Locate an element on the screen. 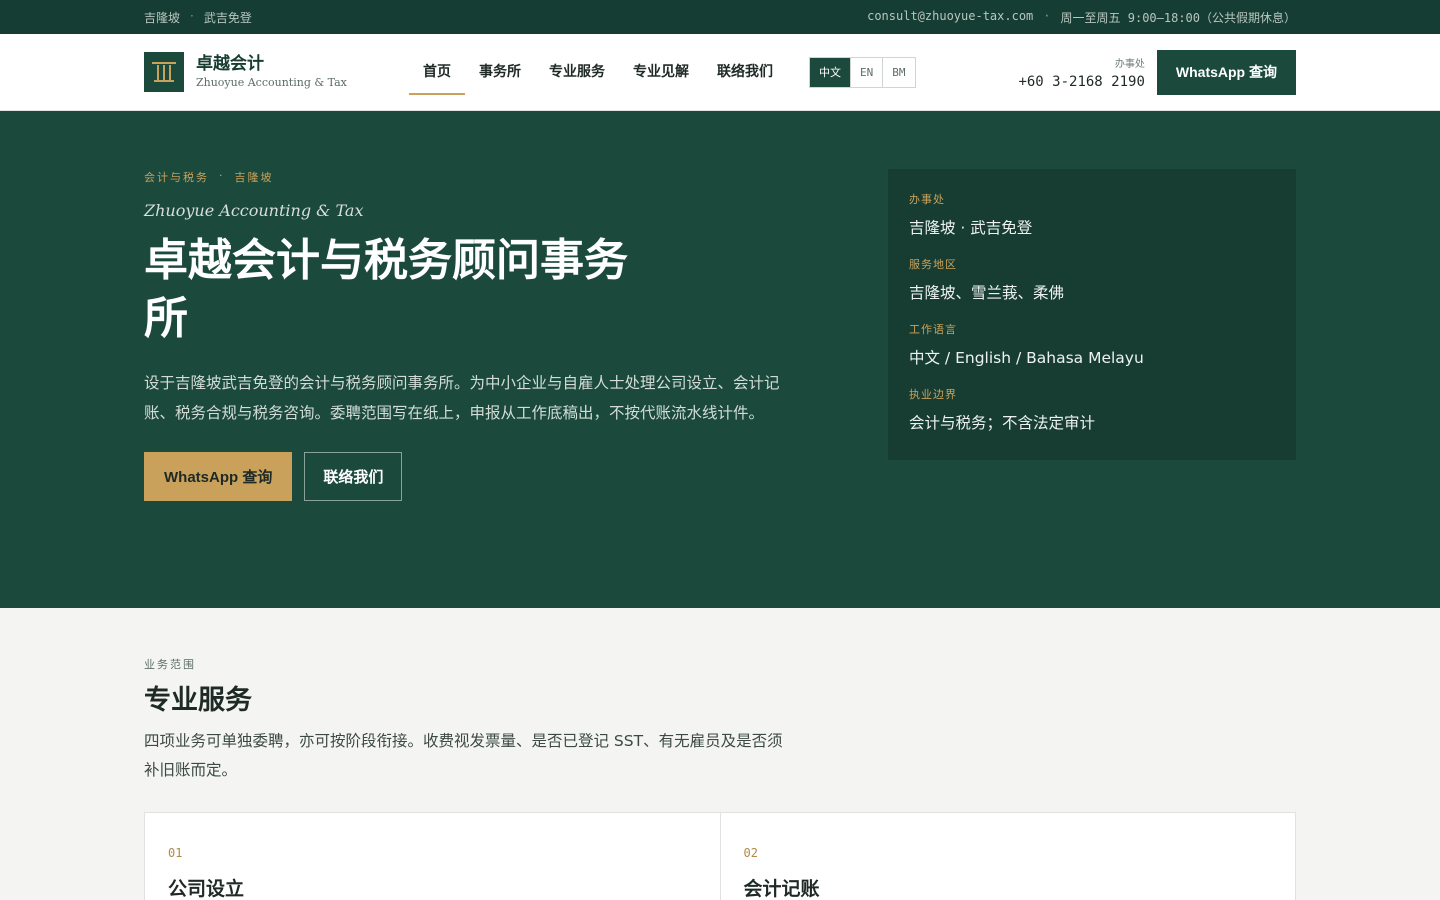 Image resolution: width=1440 pixels, height=900 pixels. hero-eyebrow-category: 会计与税务 is located at coordinates (176, 177).